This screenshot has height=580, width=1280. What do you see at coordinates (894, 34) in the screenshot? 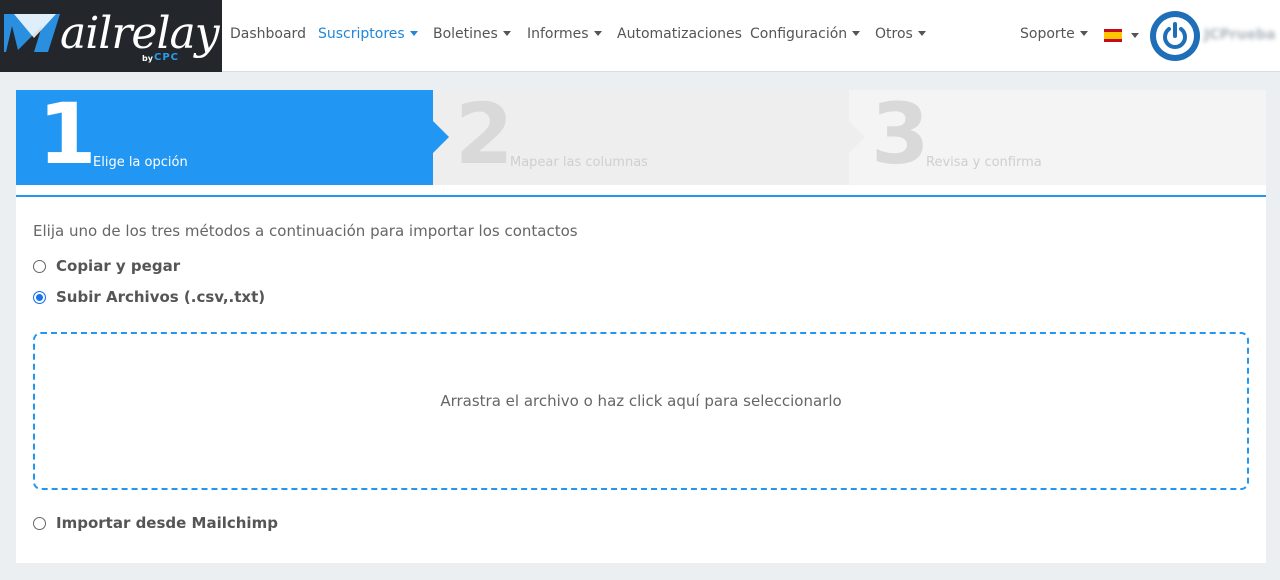
I see `nav-otros-label: Otros` at bounding box center [894, 34].